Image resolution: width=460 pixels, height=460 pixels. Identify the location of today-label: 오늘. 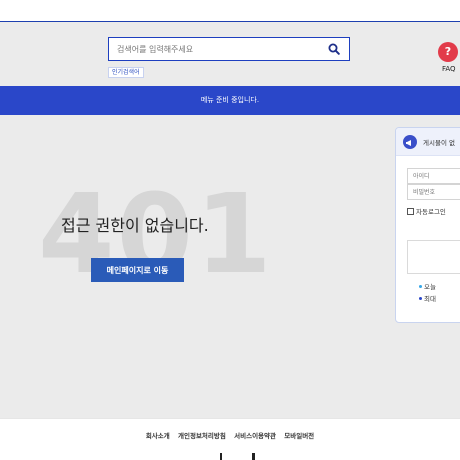
(430, 287).